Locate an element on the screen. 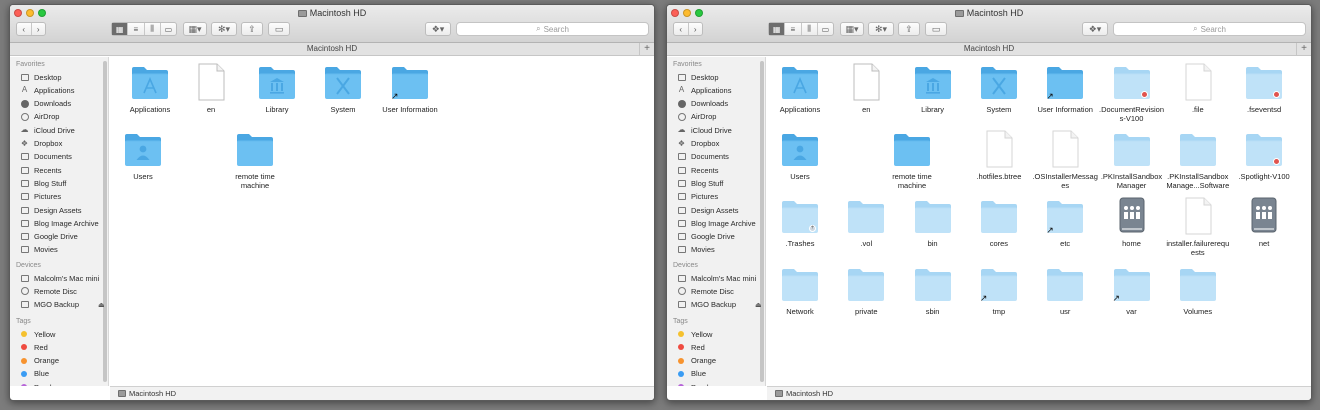 The image size is (1320, 410). file-item: sbin is located at coordinates (933, 290).